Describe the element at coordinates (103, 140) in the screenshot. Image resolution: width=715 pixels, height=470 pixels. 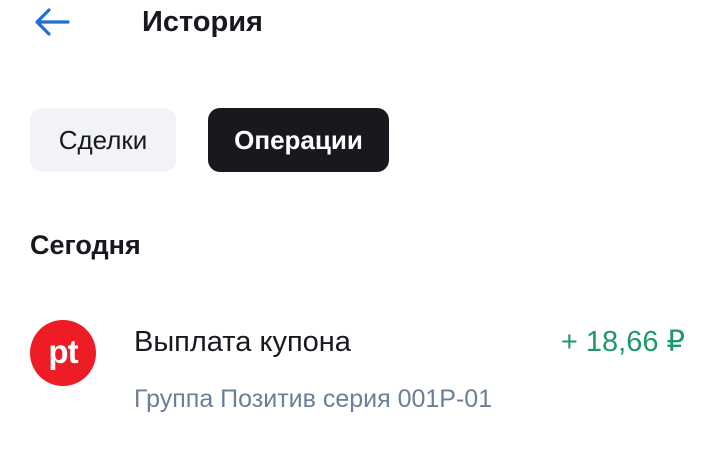
I see `tab-deals: Сделки` at that location.